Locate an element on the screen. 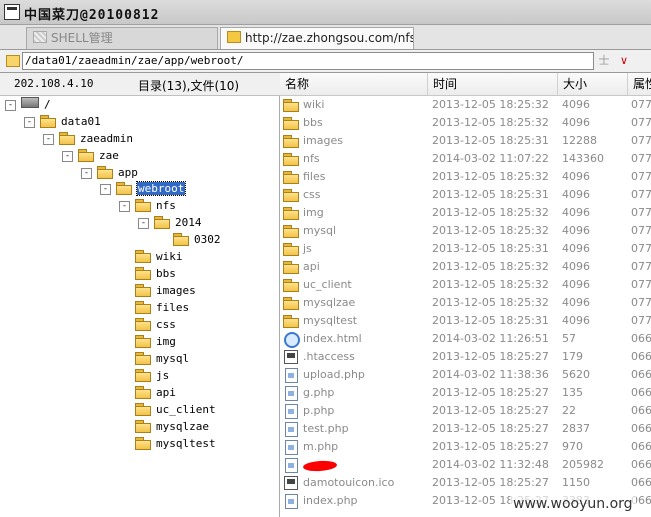 The height and width of the screenshot is (517, 651). file-size: 179 is located at coordinates (572, 356).